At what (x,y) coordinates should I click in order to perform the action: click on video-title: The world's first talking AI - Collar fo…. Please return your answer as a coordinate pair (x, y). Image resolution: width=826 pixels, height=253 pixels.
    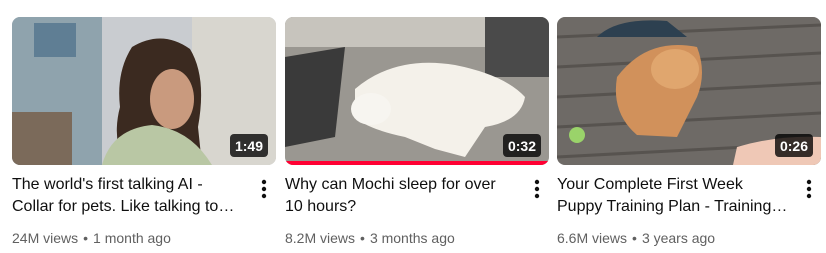
    Looking at the image, I should click on (128, 196).